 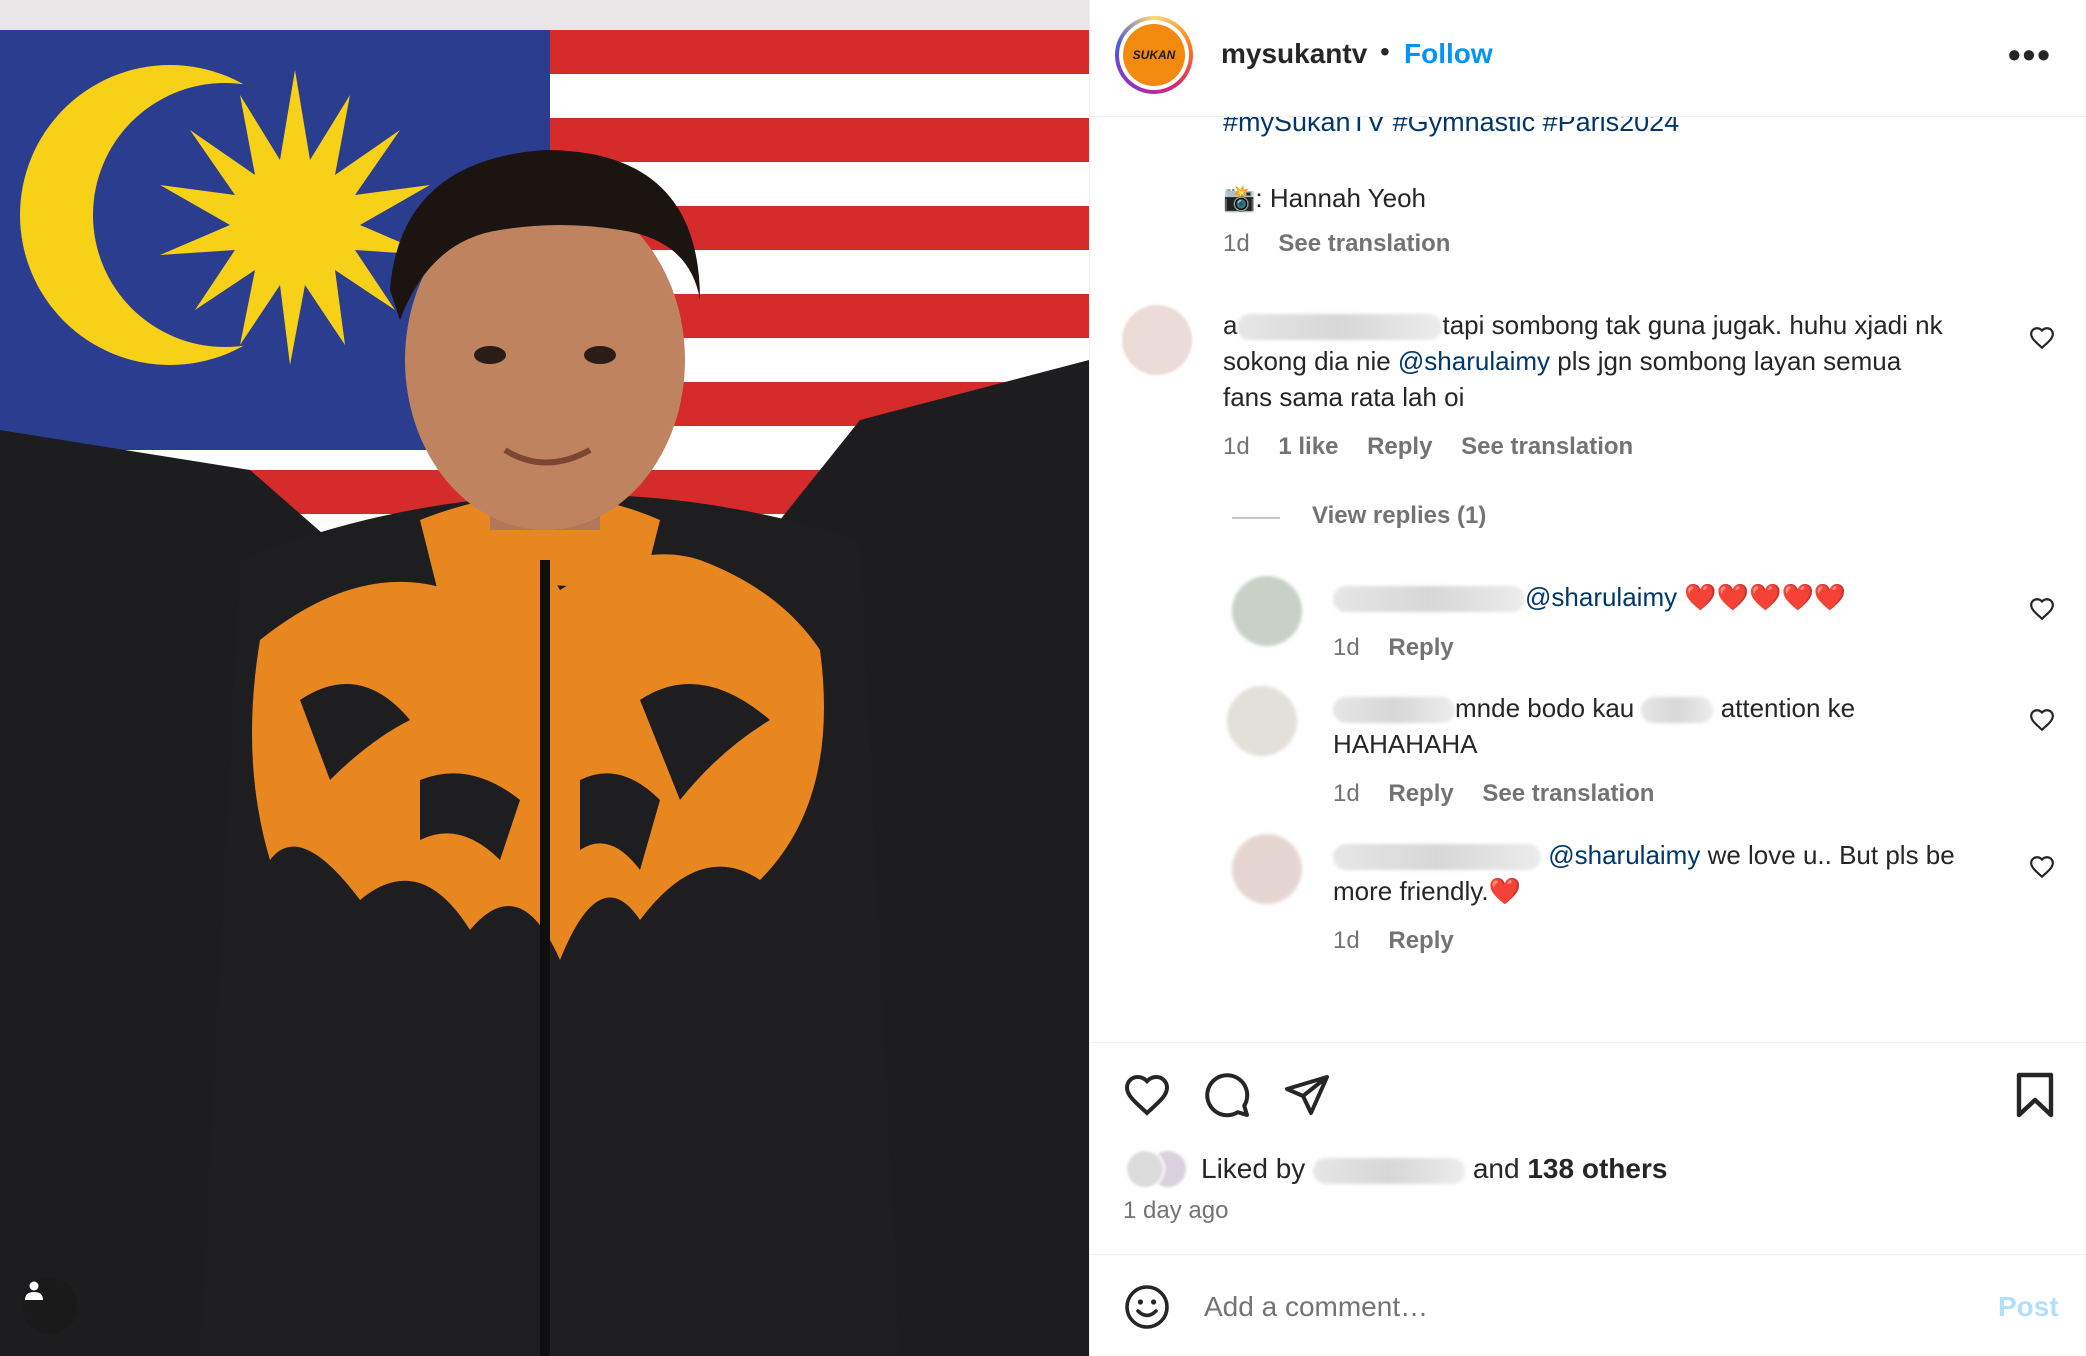 I want to click on reply-3-time: 1d, so click(x=1346, y=940).